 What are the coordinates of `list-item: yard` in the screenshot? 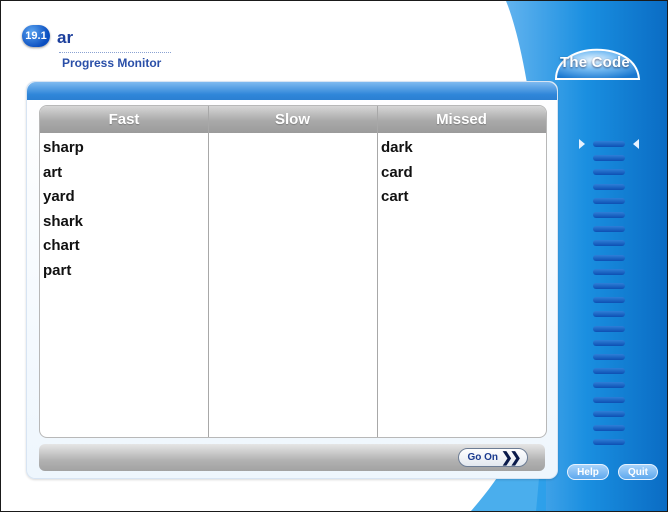 It's located at (59, 196).